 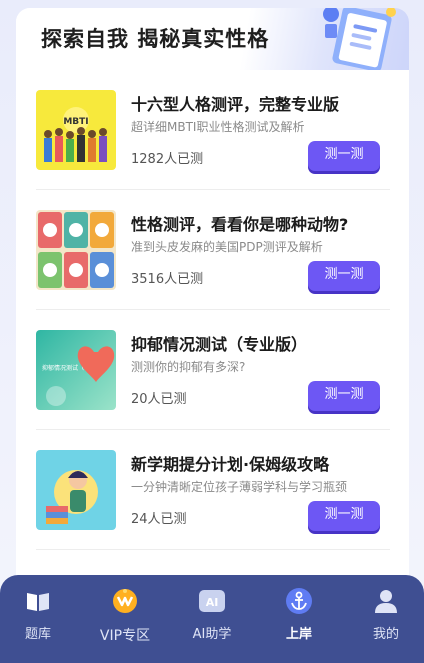 I want to click on mbti-thumbnail: MBTI, so click(x=76, y=130).